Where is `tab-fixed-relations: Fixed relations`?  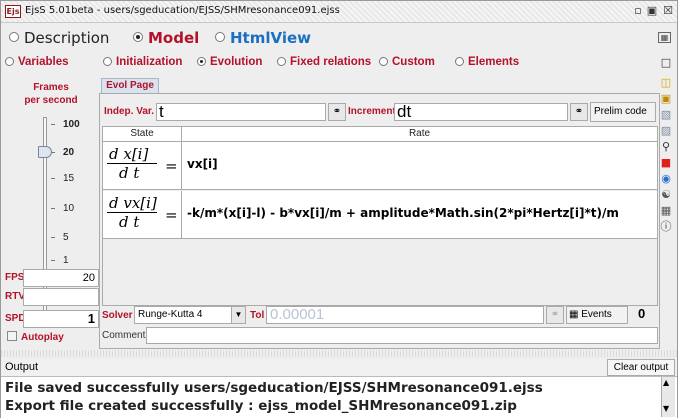
tab-fixed-relations: Fixed relations is located at coordinates (324, 62).